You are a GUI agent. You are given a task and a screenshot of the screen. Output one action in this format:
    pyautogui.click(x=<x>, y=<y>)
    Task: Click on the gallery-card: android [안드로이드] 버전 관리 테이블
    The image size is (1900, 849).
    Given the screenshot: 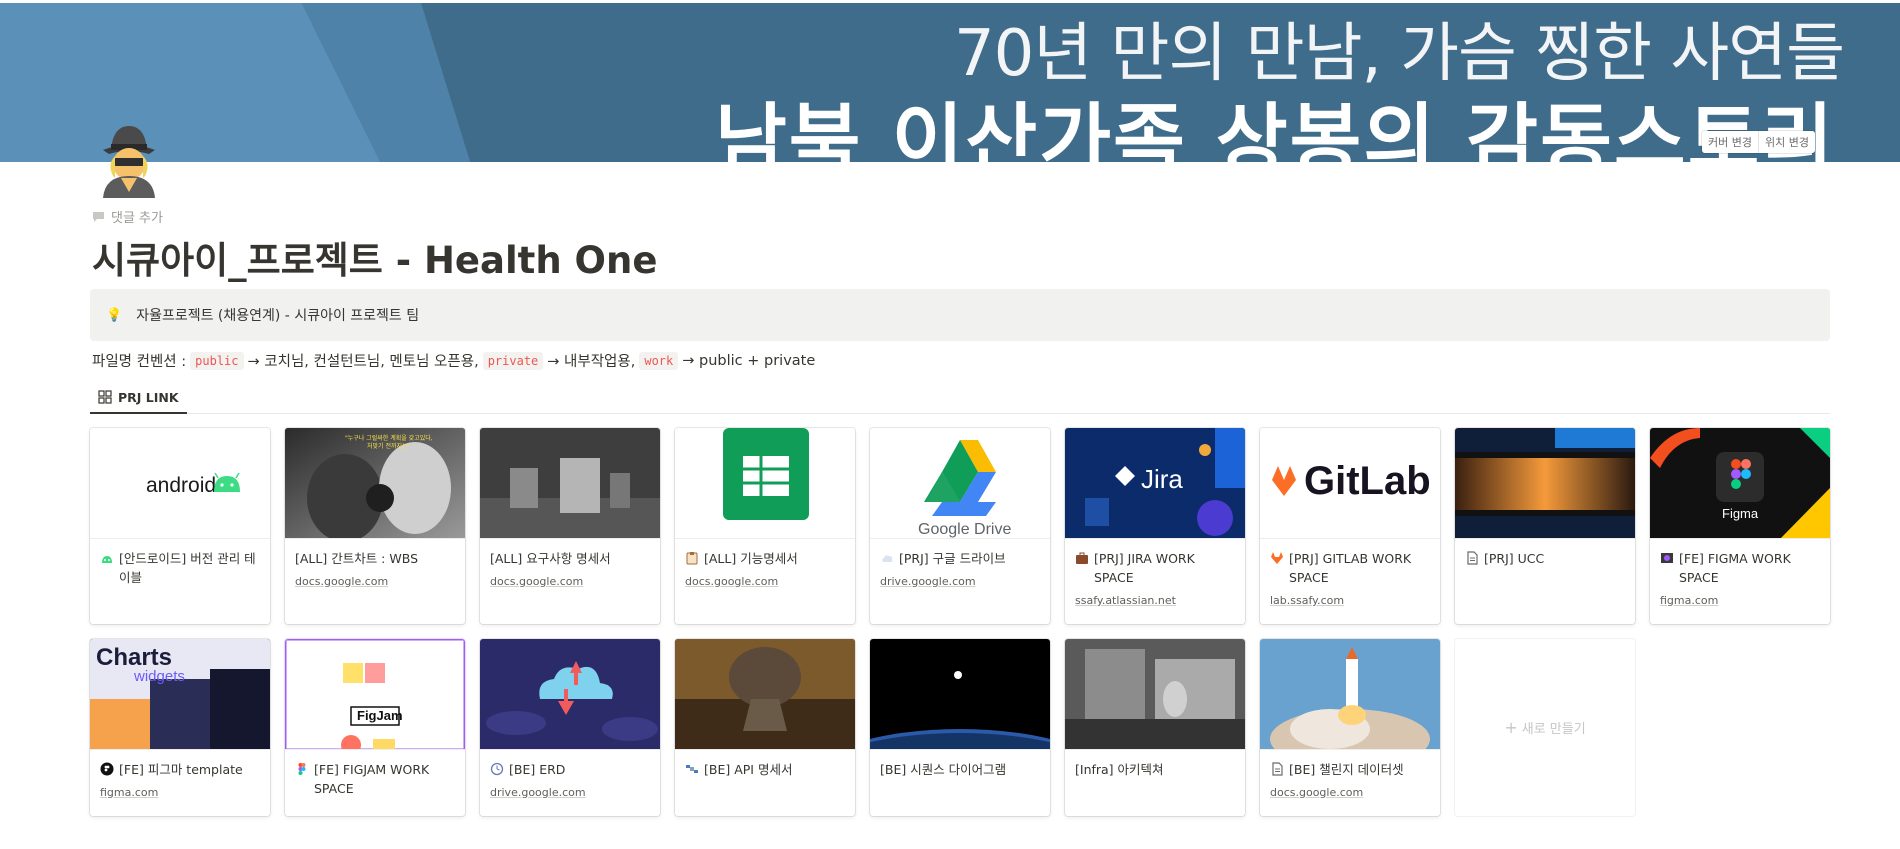 What is the action you would take?
    pyautogui.click(x=180, y=526)
    